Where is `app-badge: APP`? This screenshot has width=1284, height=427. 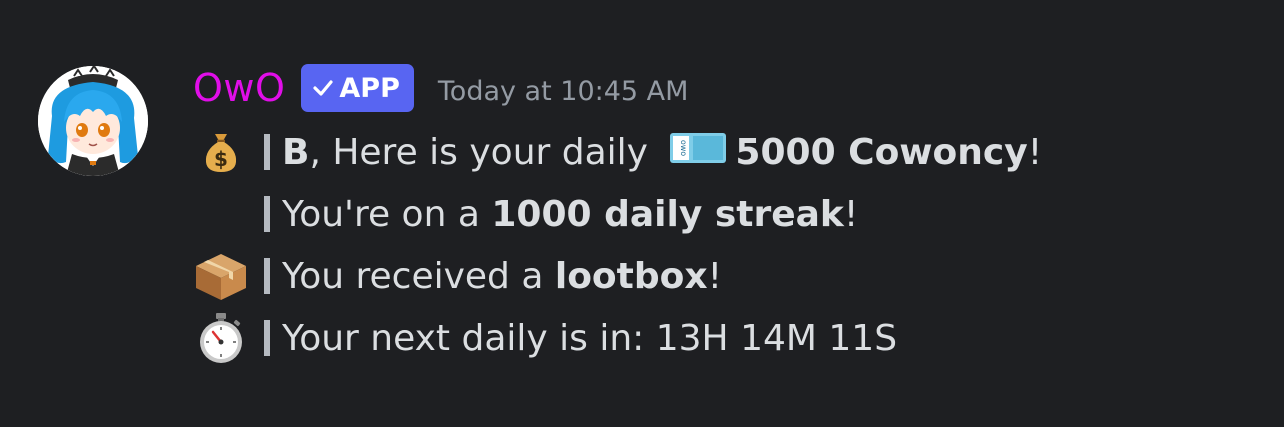
app-badge: APP is located at coordinates (357, 88).